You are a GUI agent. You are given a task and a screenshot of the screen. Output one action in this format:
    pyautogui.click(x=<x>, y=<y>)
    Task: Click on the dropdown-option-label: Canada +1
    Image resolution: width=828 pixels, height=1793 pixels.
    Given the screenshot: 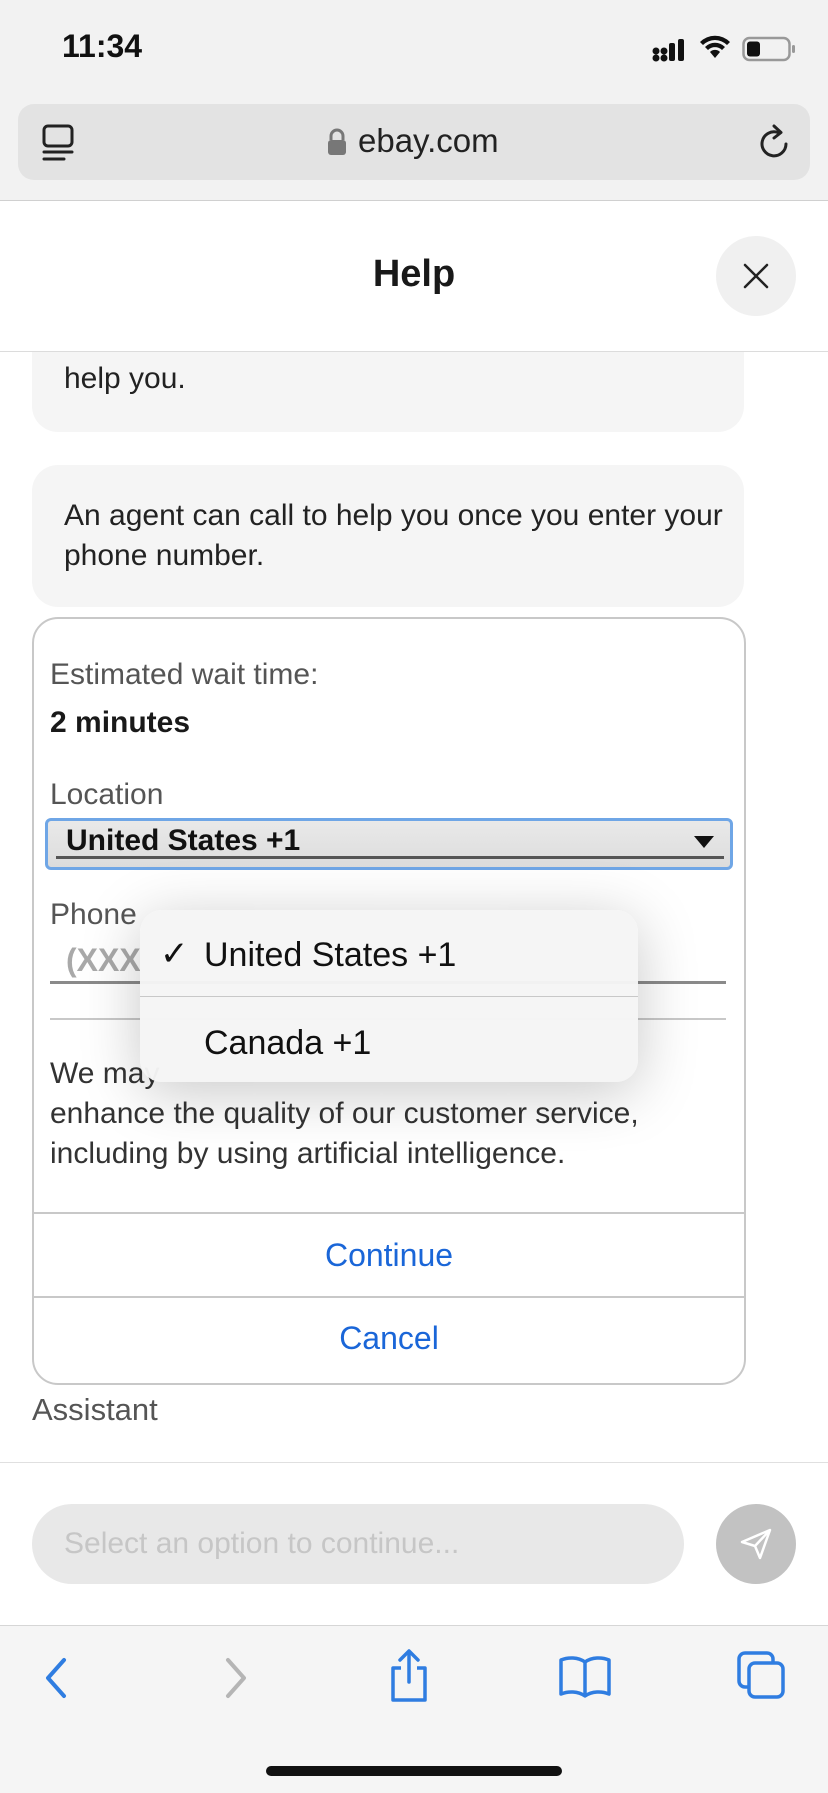 What is the action you would take?
    pyautogui.click(x=287, y=1043)
    